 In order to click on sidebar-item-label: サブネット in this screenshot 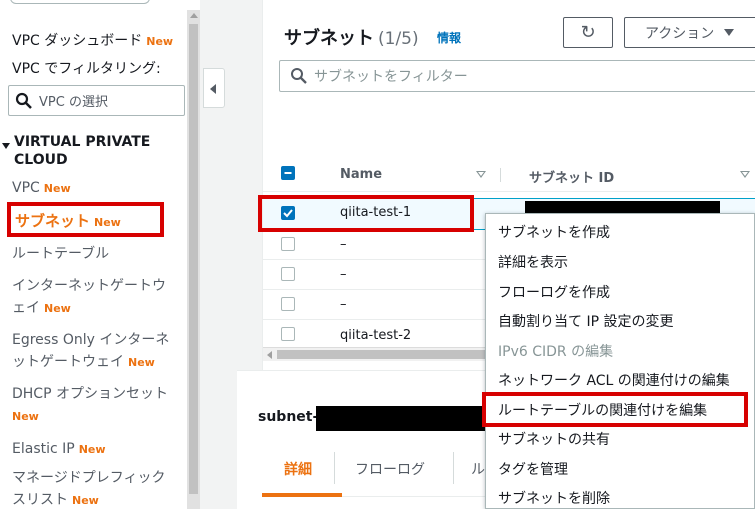, I will do `click(53, 221)`.